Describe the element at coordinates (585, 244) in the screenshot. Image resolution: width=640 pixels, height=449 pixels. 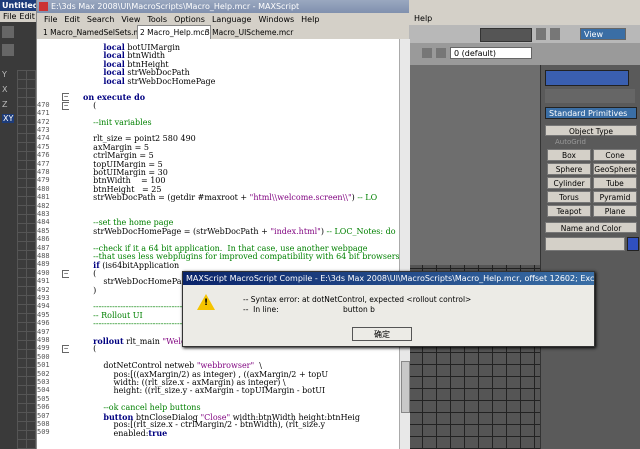
I see `object-name-input` at that location.